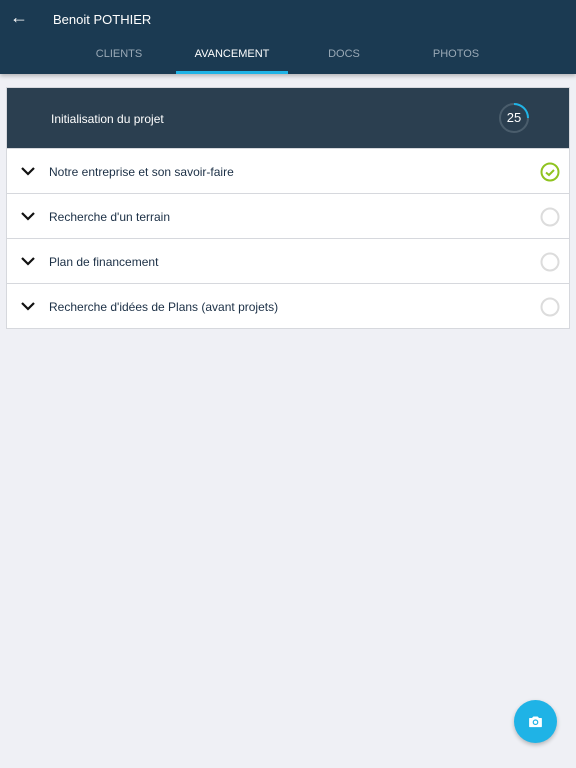 The width and height of the screenshot is (576, 768). I want to click on progress-value: 25, so click(514, 117).